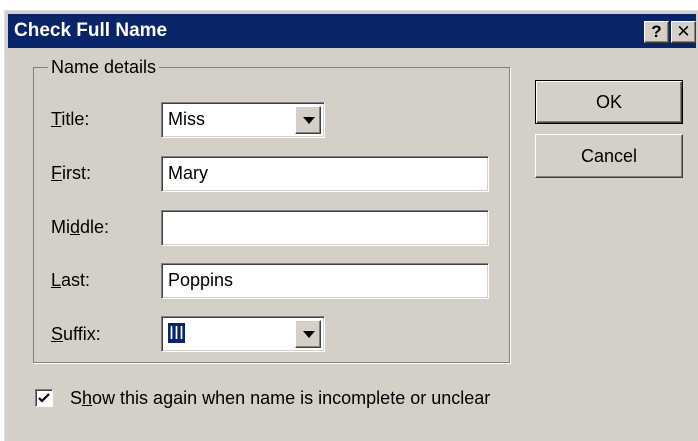 Image resolution: width=698 pixels, height=441 pixels. Describe the element at coordinates (188, 173) in the screenshot. I see `first-name-value: Mary` at that location.